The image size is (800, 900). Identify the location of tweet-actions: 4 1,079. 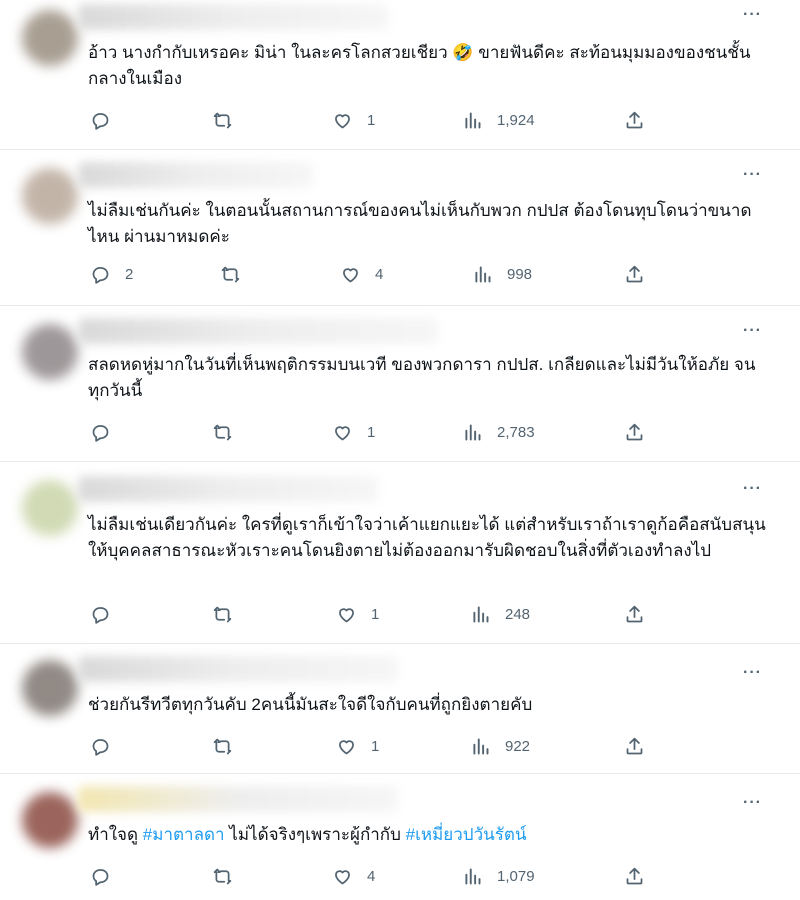
(400, 878).